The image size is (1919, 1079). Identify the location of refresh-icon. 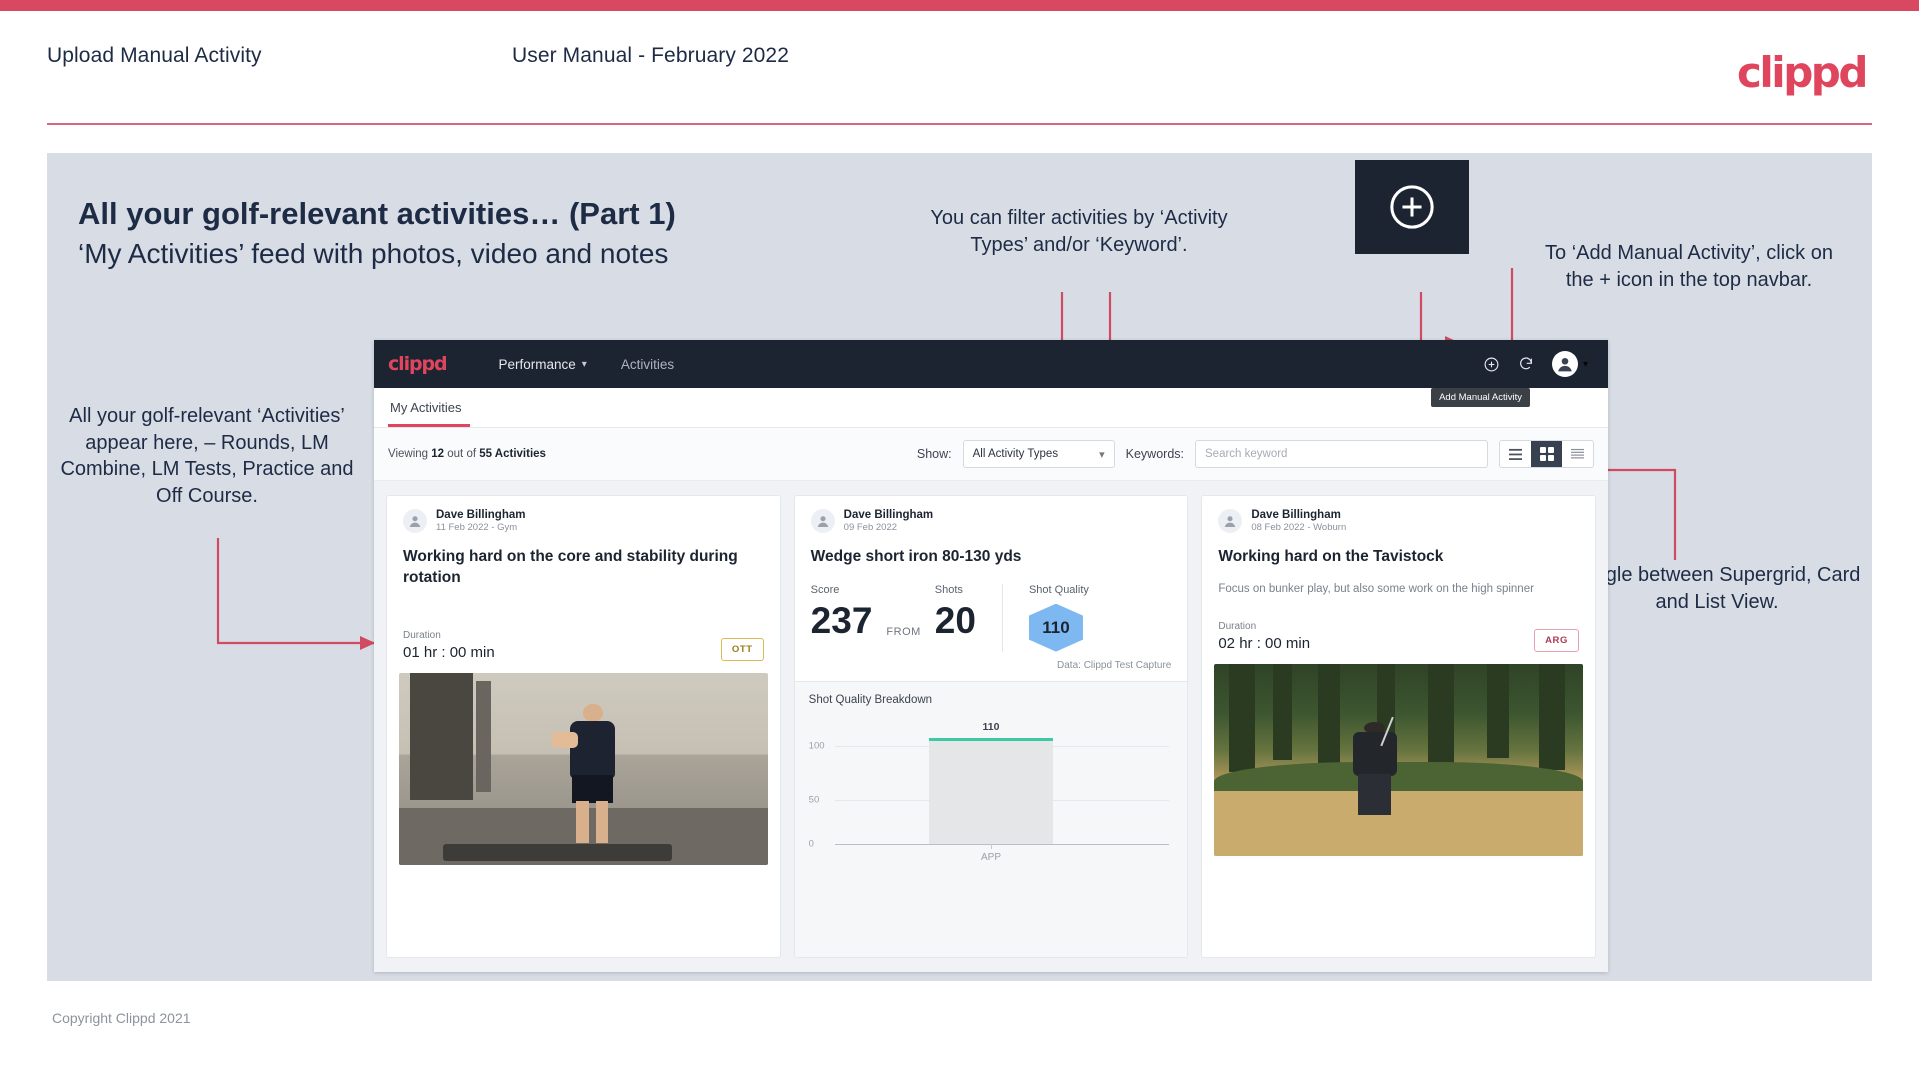
(1526, 364).